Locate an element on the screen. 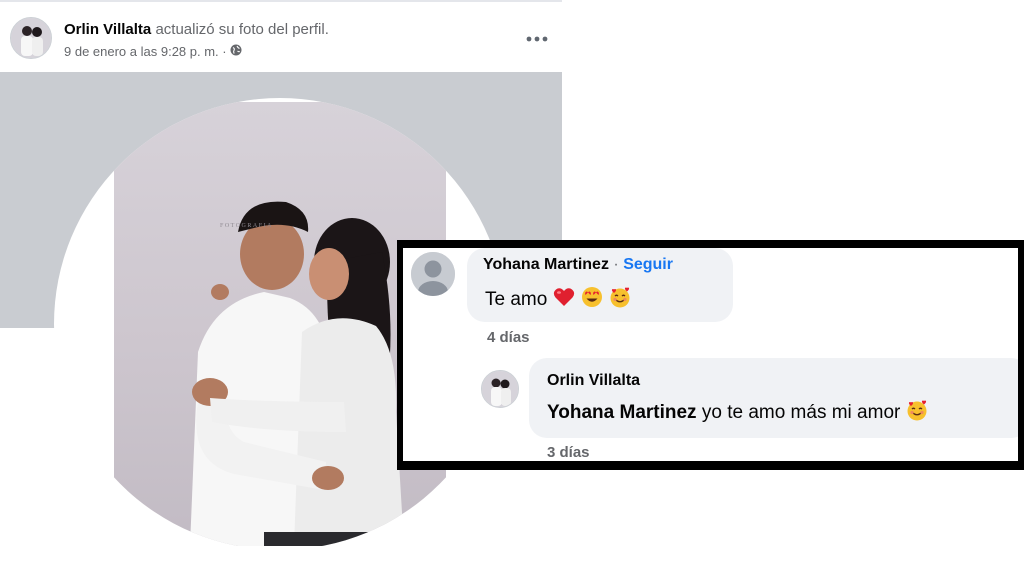 The width and height of the screenshot is (1024, 576). commenter-default-avatar is located at coordinates (433, 274).